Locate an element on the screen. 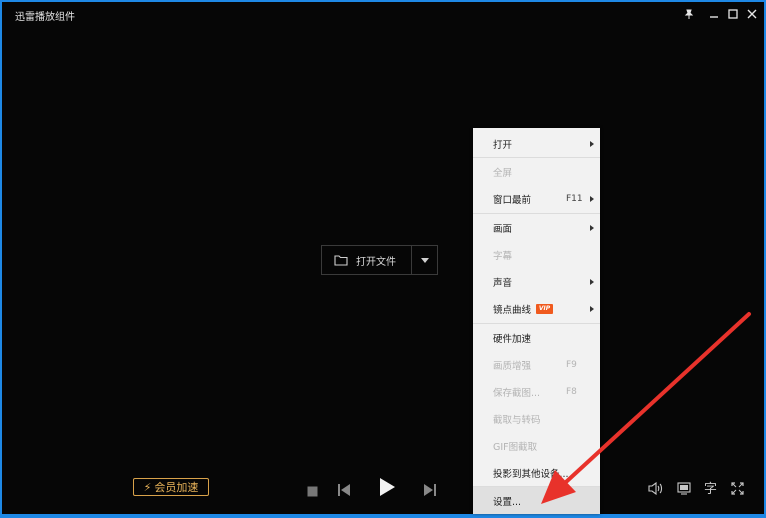  minimize-button is located at coordinates (714, 14).